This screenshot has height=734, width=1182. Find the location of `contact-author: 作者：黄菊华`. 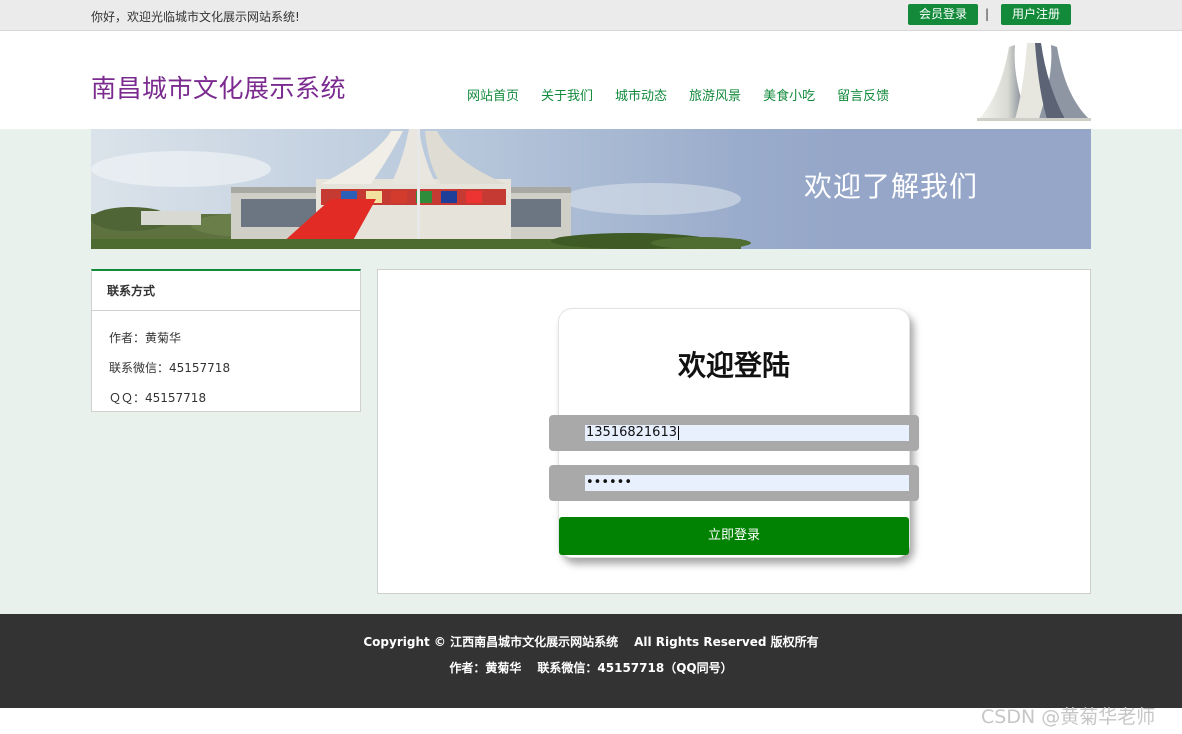

contact-author: 作者：黄菊华 is located at coordinates (145, 338).